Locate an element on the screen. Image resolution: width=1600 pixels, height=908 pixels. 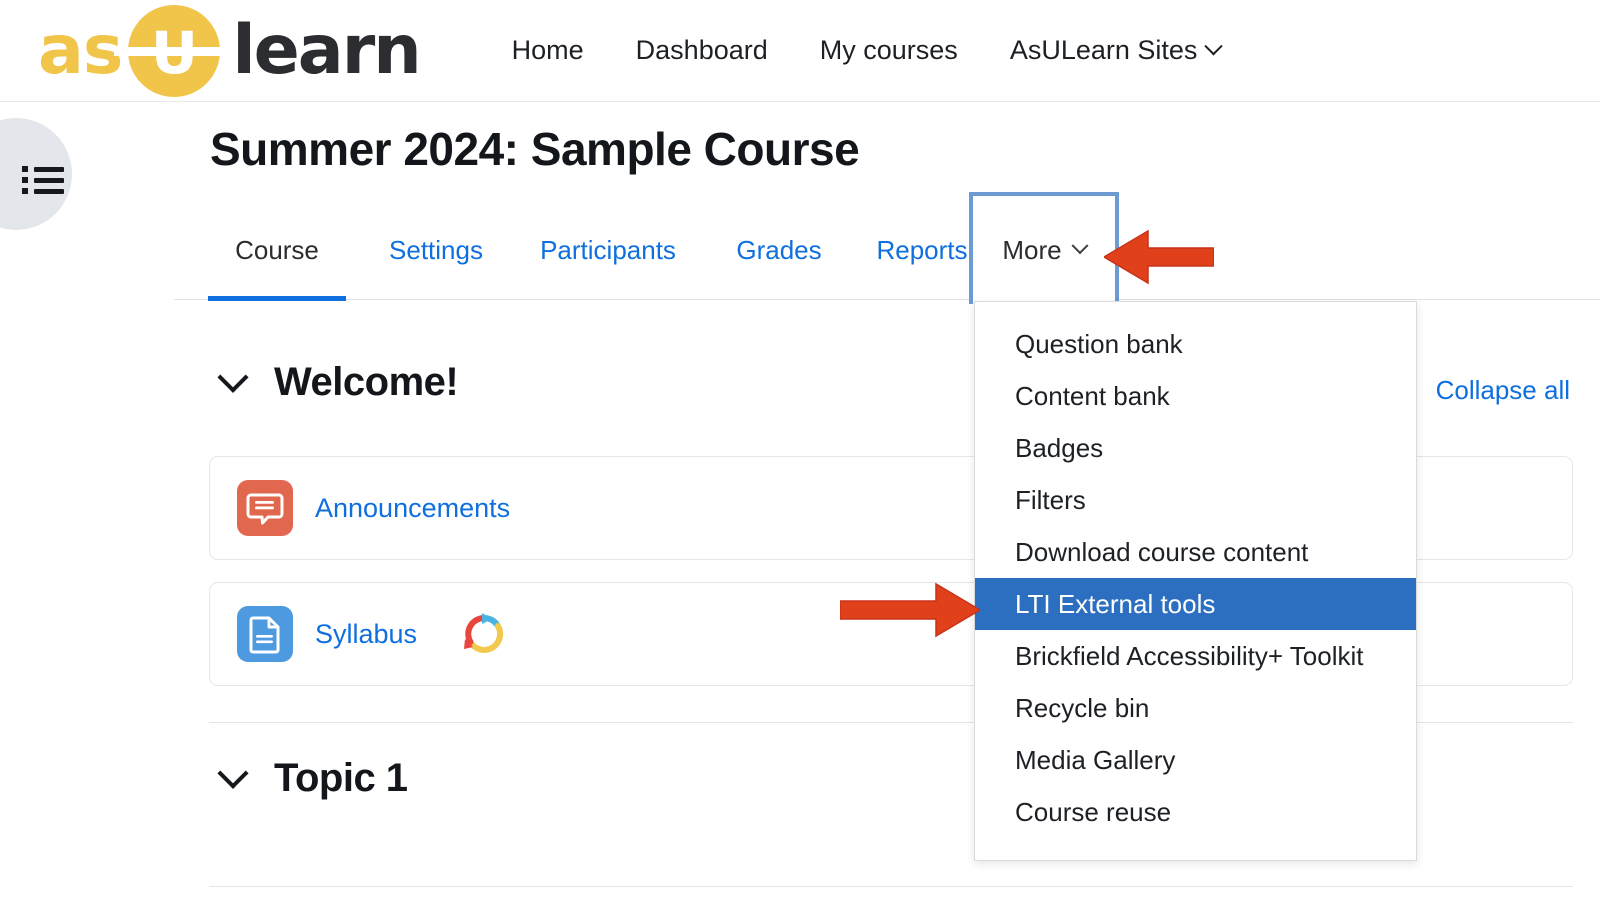
section-divider is located at coordinates (891, 886).